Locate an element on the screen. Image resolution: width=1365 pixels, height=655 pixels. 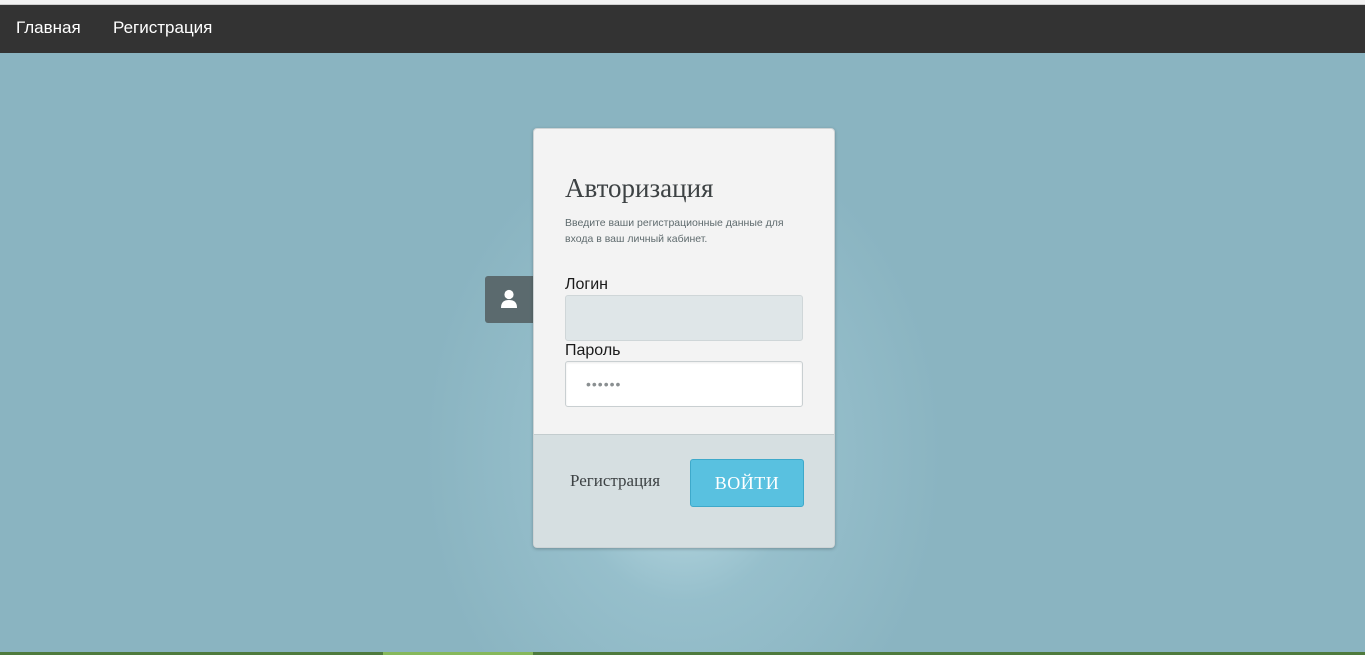
nav-register-link: Регистрация is located at coordinates (162, 29).